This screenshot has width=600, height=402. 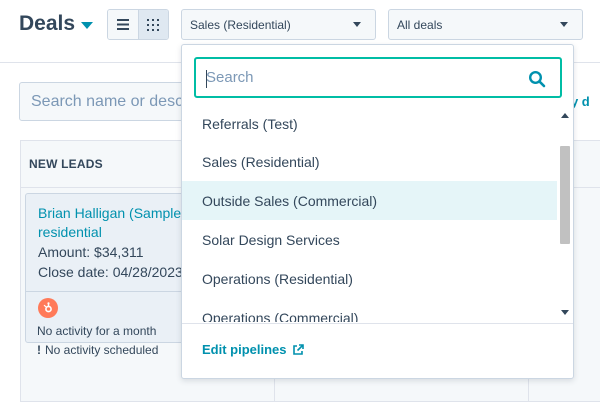 I want to click on warning-icon: !, so click(x=39, y=350).